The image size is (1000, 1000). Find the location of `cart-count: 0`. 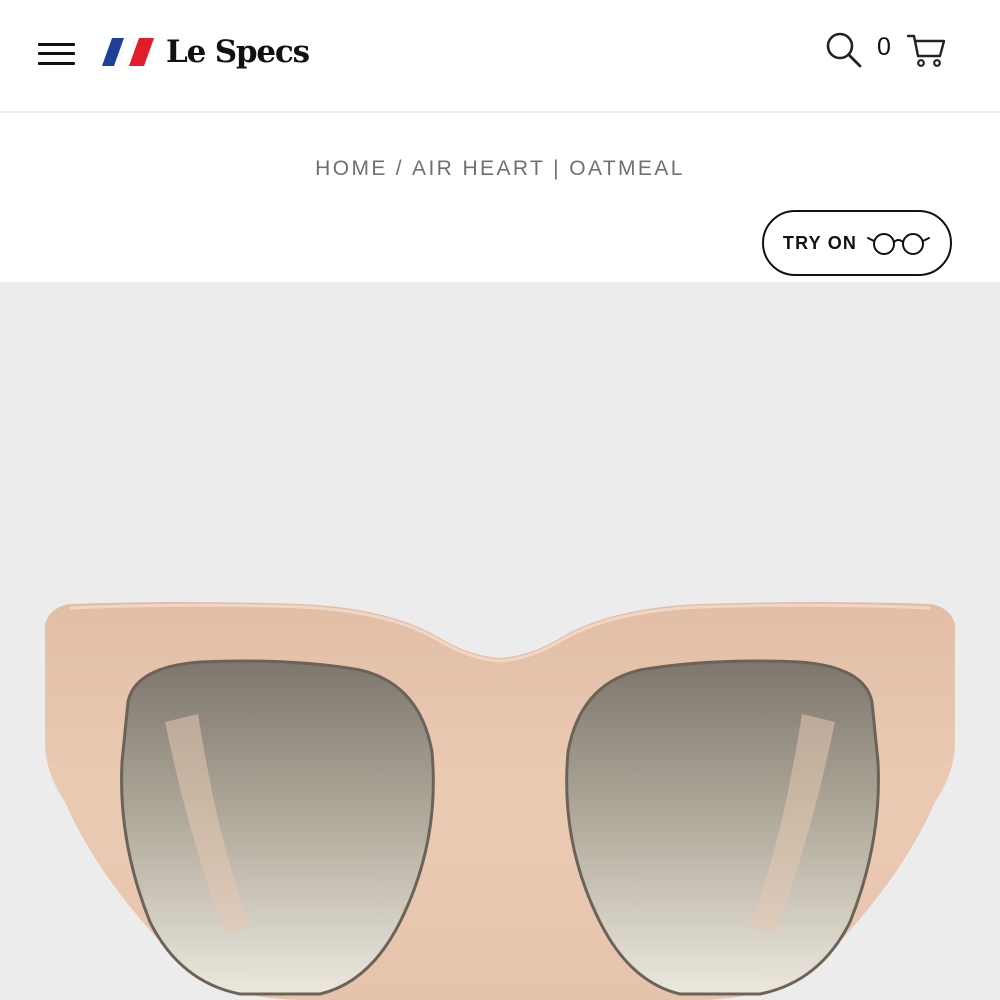

cart-count: 0 is located at coordinates (884, 47).